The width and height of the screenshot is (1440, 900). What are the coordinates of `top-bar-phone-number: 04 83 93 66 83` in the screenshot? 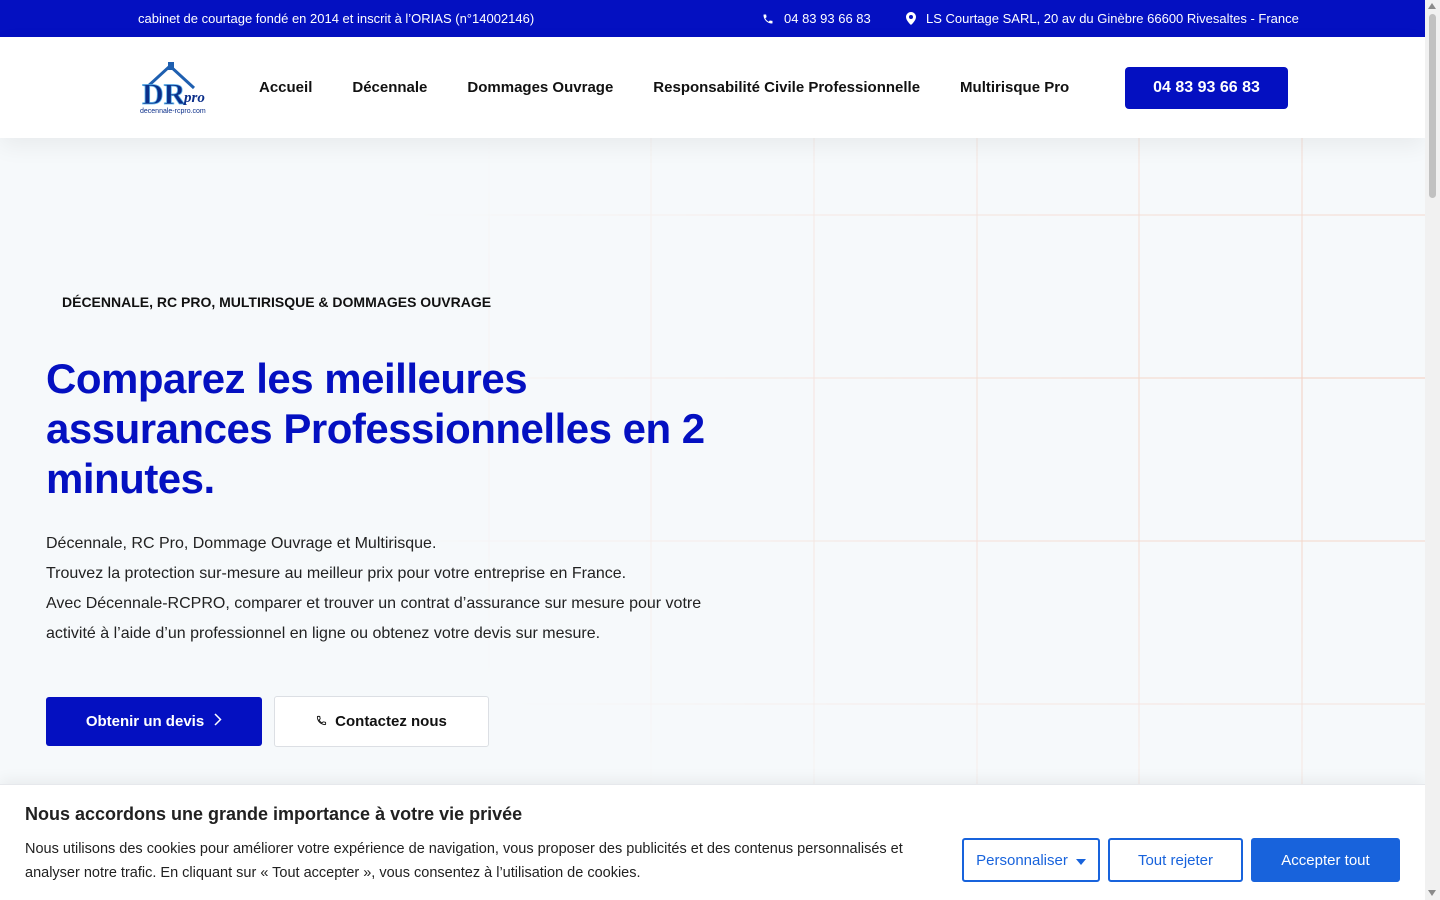 It's located at (827, 18).